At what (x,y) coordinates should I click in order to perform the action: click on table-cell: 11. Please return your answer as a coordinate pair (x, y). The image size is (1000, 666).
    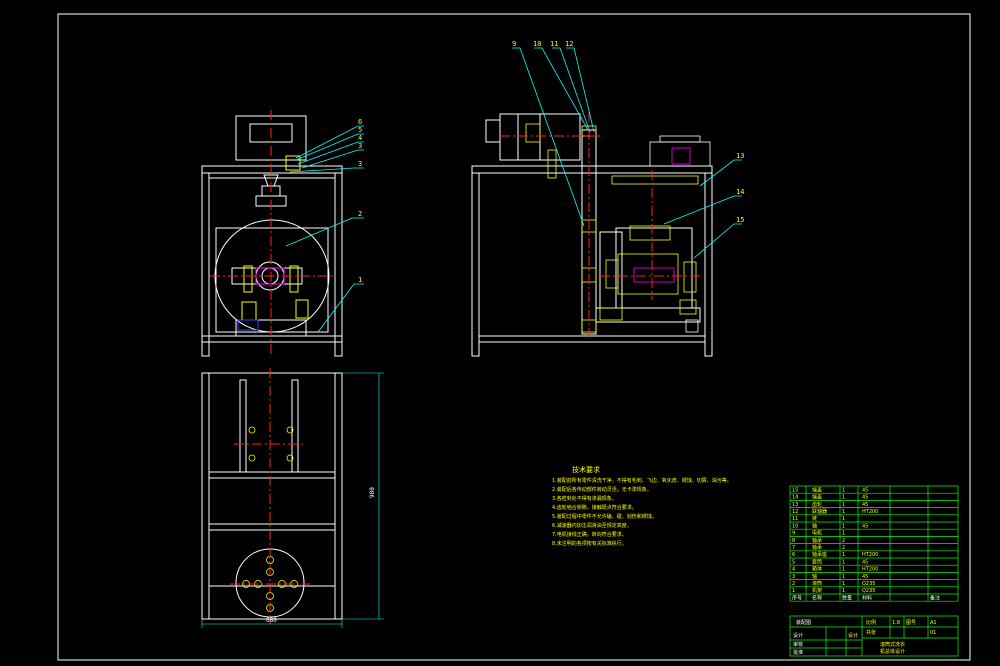
    Looking at the image, I should click on (795, 519).